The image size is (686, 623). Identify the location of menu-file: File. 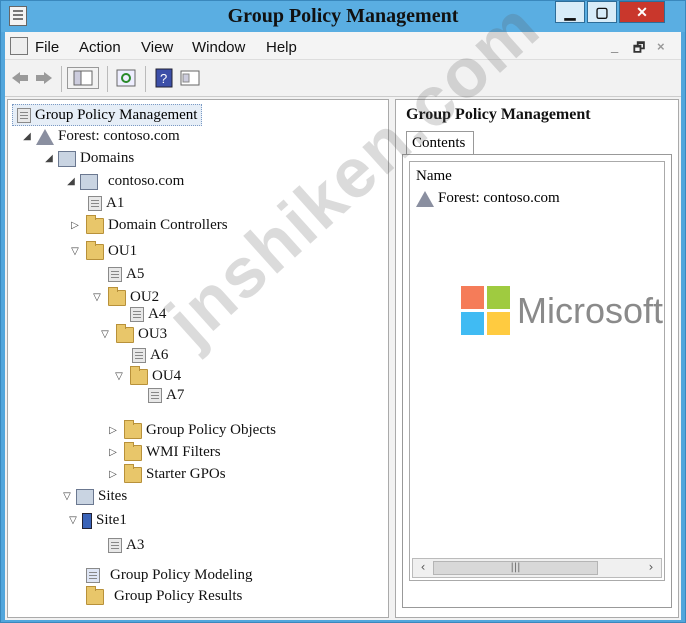
(47, 47).